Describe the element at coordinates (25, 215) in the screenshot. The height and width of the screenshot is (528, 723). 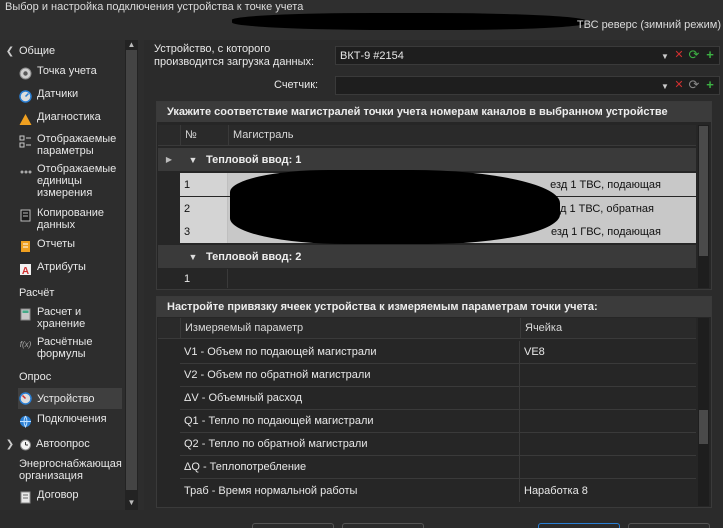
I see `copy-icon` at that location.